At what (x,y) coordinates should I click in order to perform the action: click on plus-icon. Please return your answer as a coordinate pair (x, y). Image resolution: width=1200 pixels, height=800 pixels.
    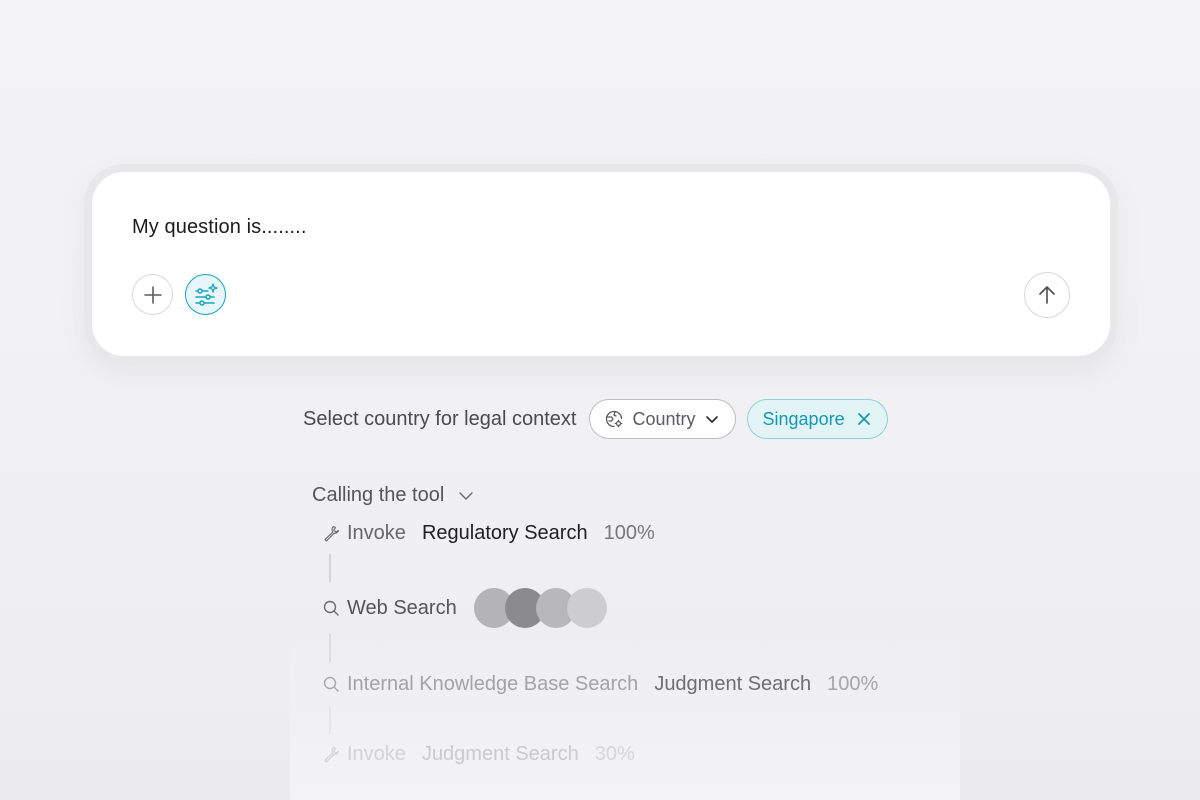
    Looking at the image, I should click on (152, 294).